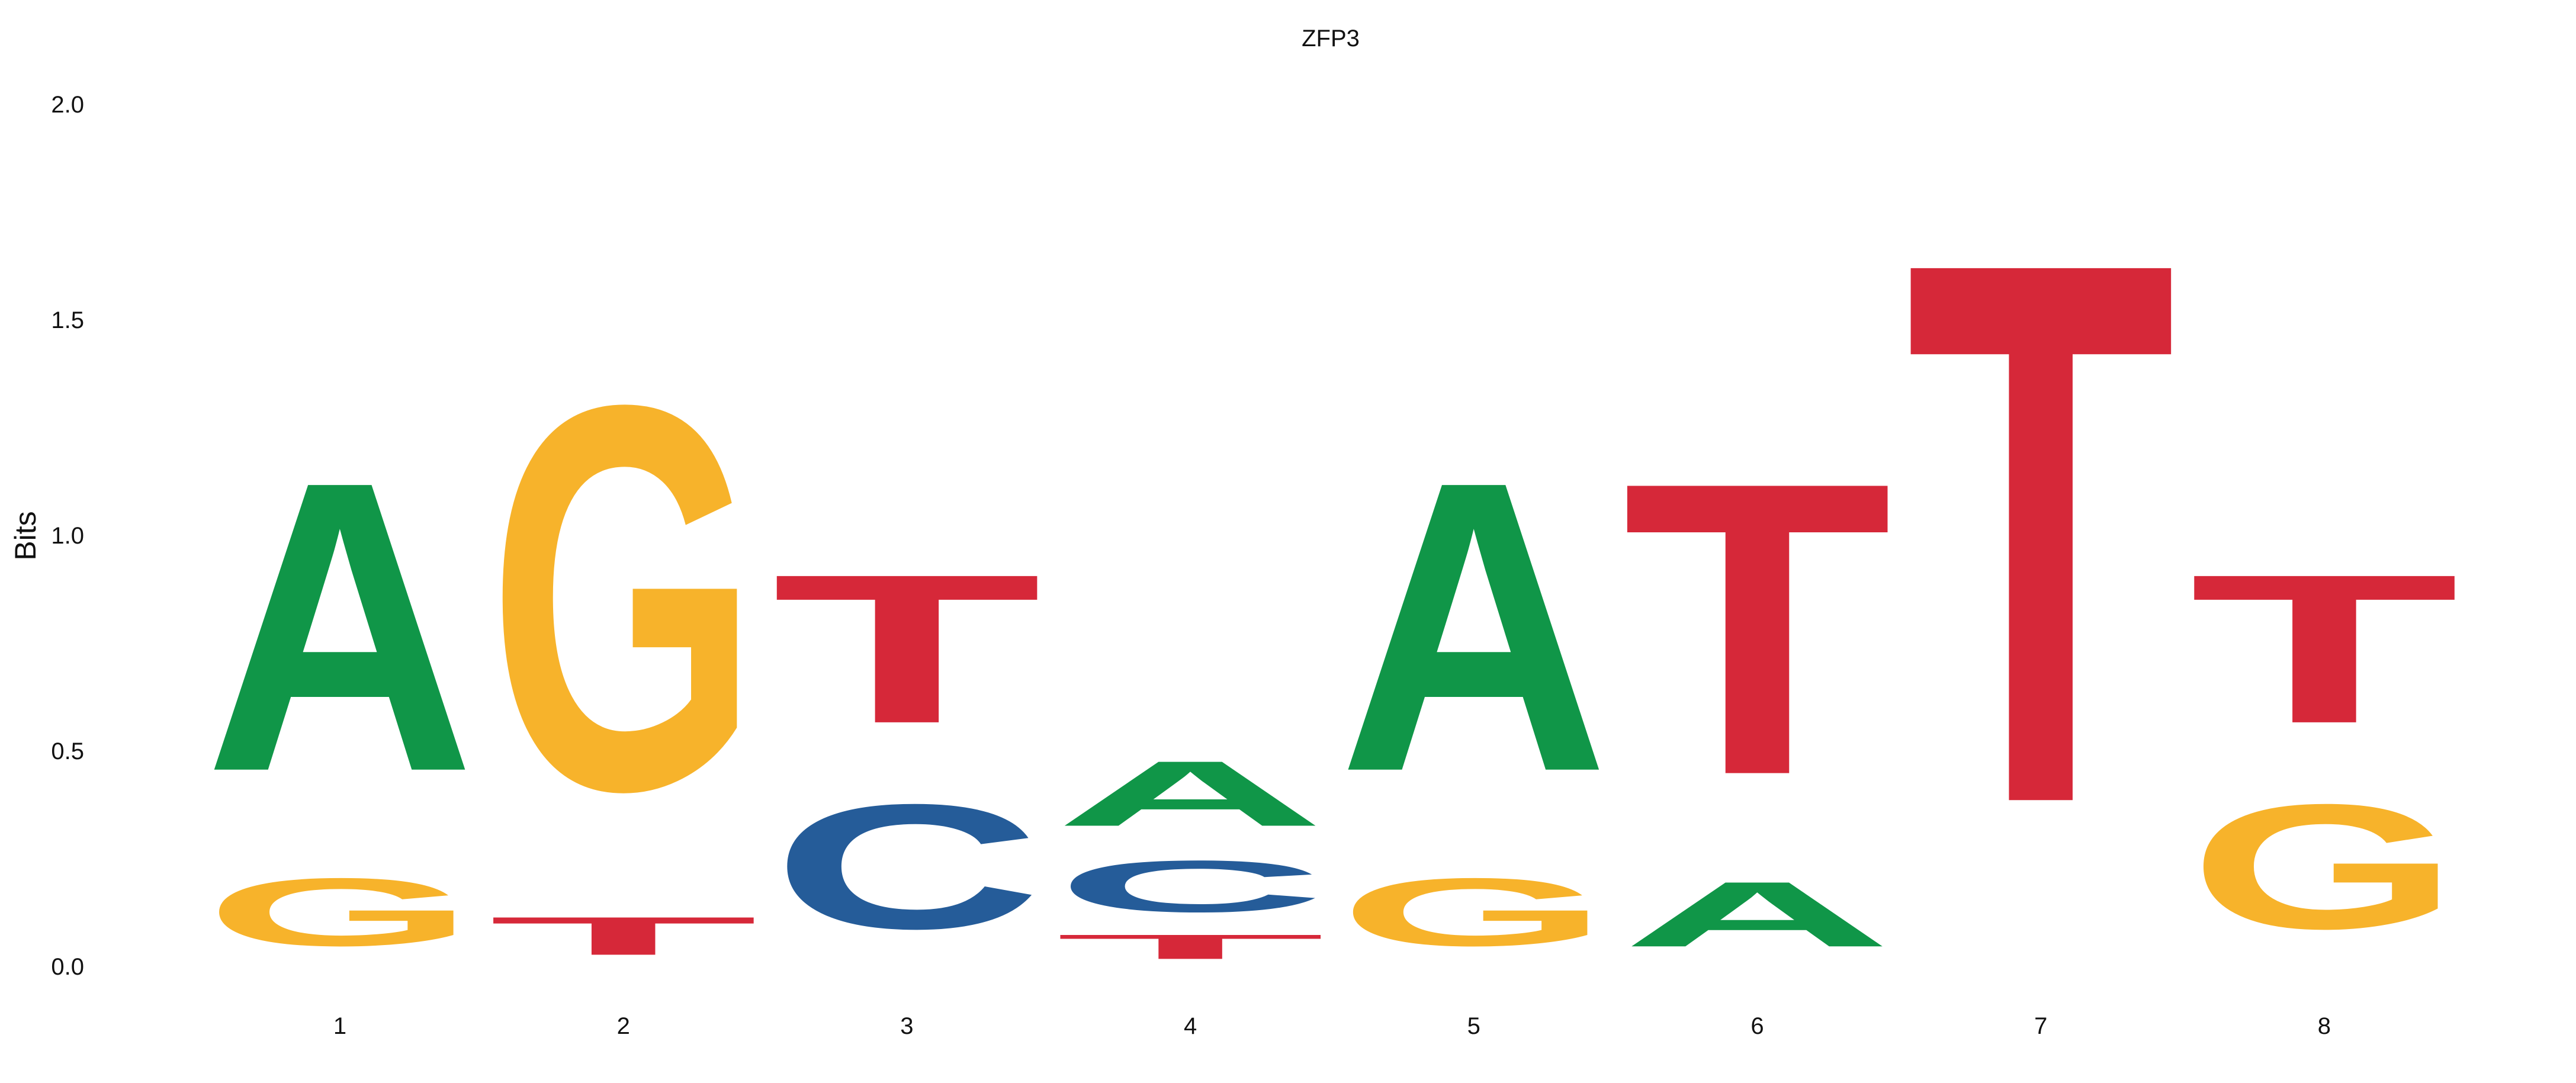 The width and height of the screenshot is (2576, 1083). What do you see at coordinates (623, 1026) in the screenshot?
I see `x-tick-label: 2` at bounding box center [623, 1026].